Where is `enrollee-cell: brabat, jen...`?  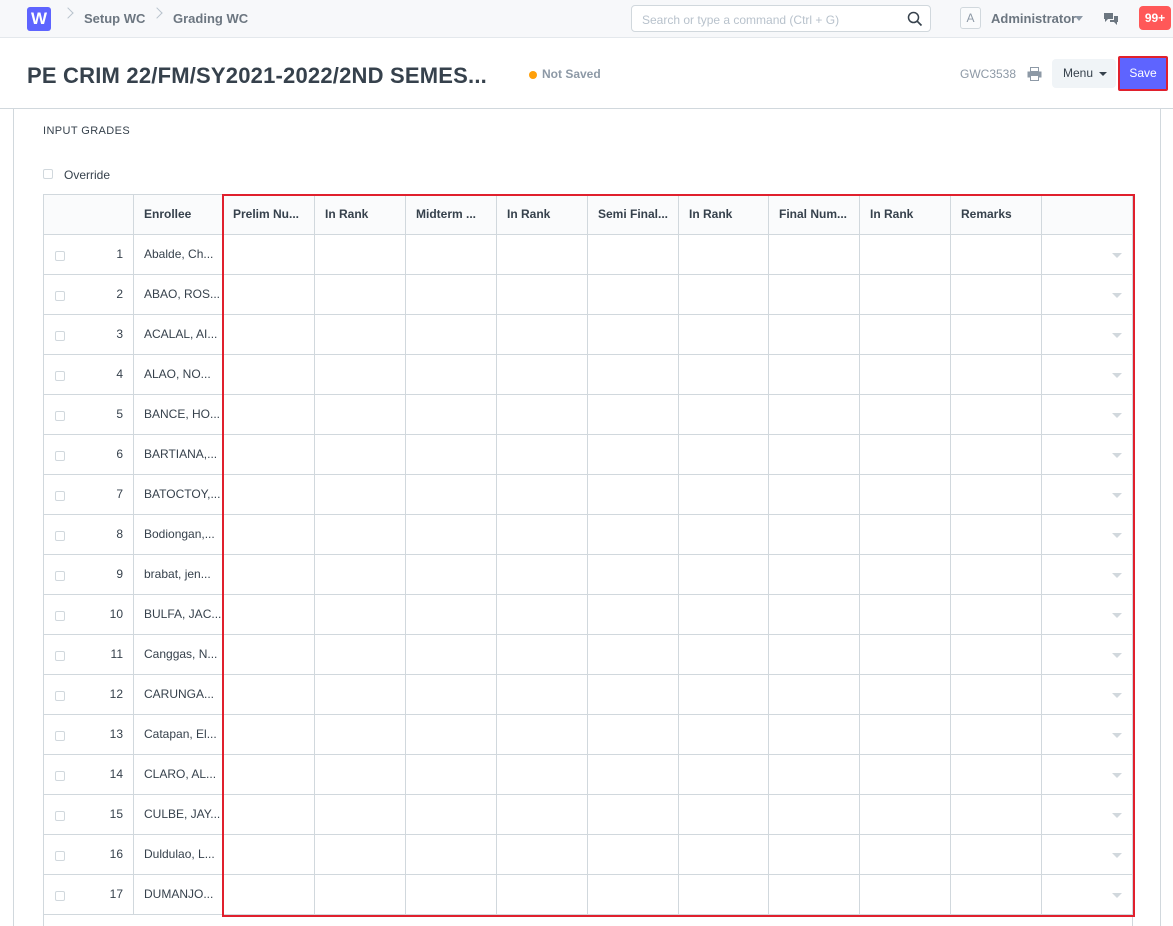
enrollee-cell: brabat, jen... is located at coordinates (178, 575).